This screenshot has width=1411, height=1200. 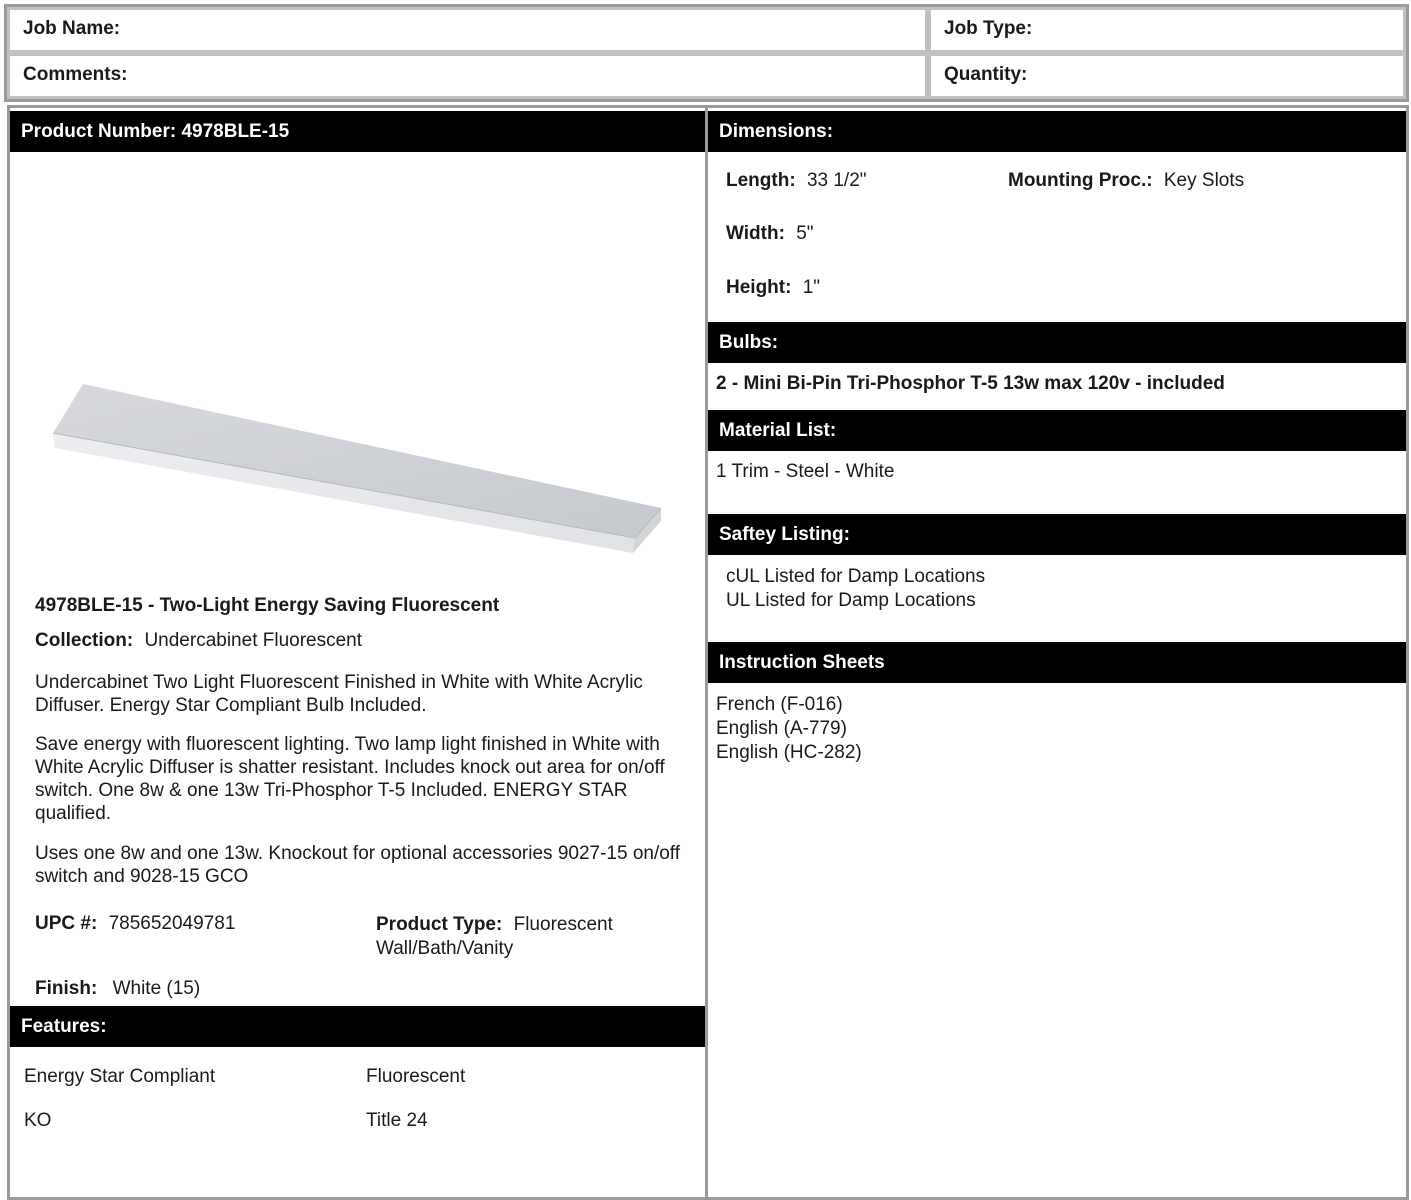 I want to click on upc-label: UPC #:, so click(x=66, y=923).